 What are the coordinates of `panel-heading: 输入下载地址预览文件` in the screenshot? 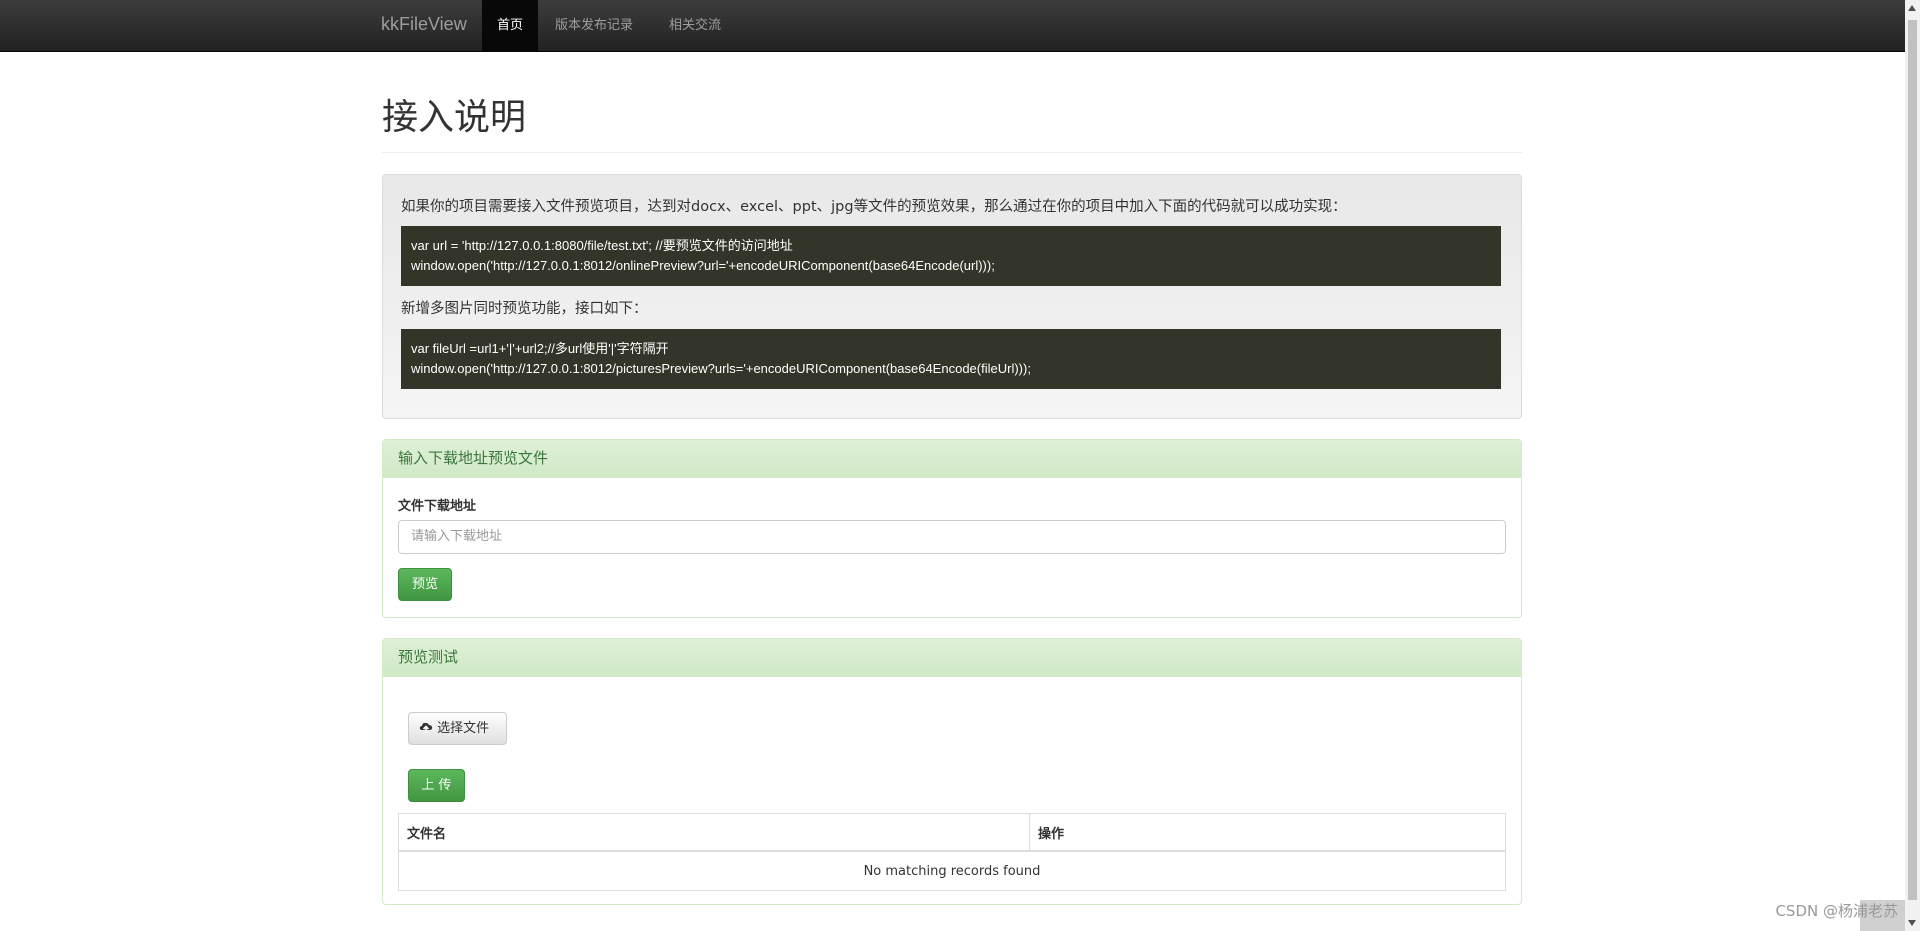 It's located at (952, 459).